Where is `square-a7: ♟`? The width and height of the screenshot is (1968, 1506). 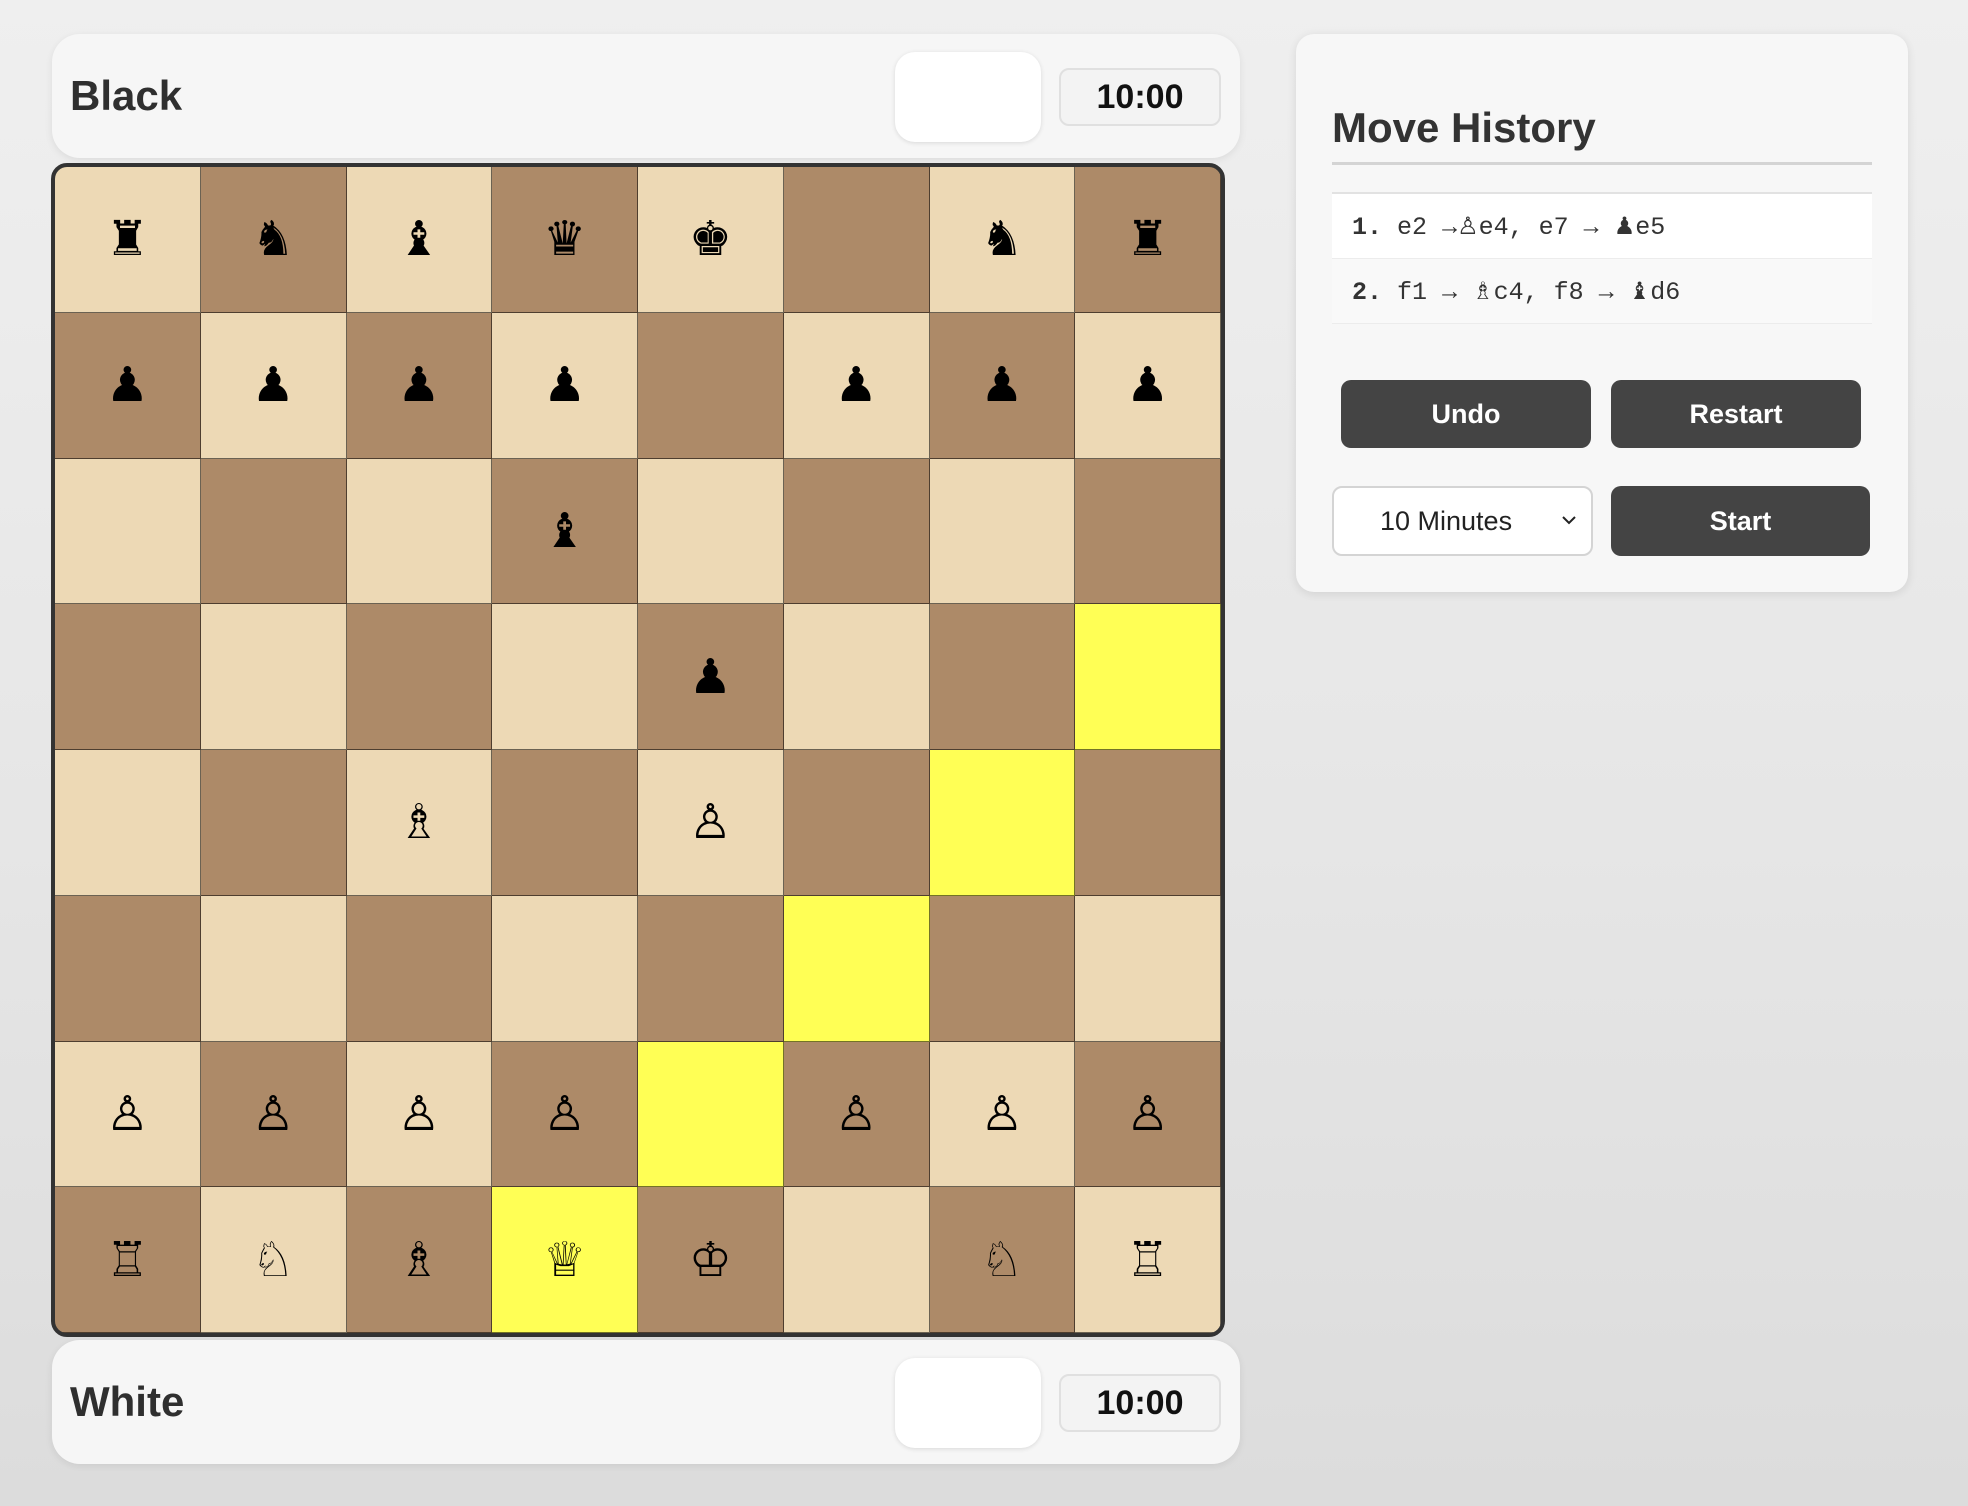 square-a7: ♟ is located at coordinates (128, 385).